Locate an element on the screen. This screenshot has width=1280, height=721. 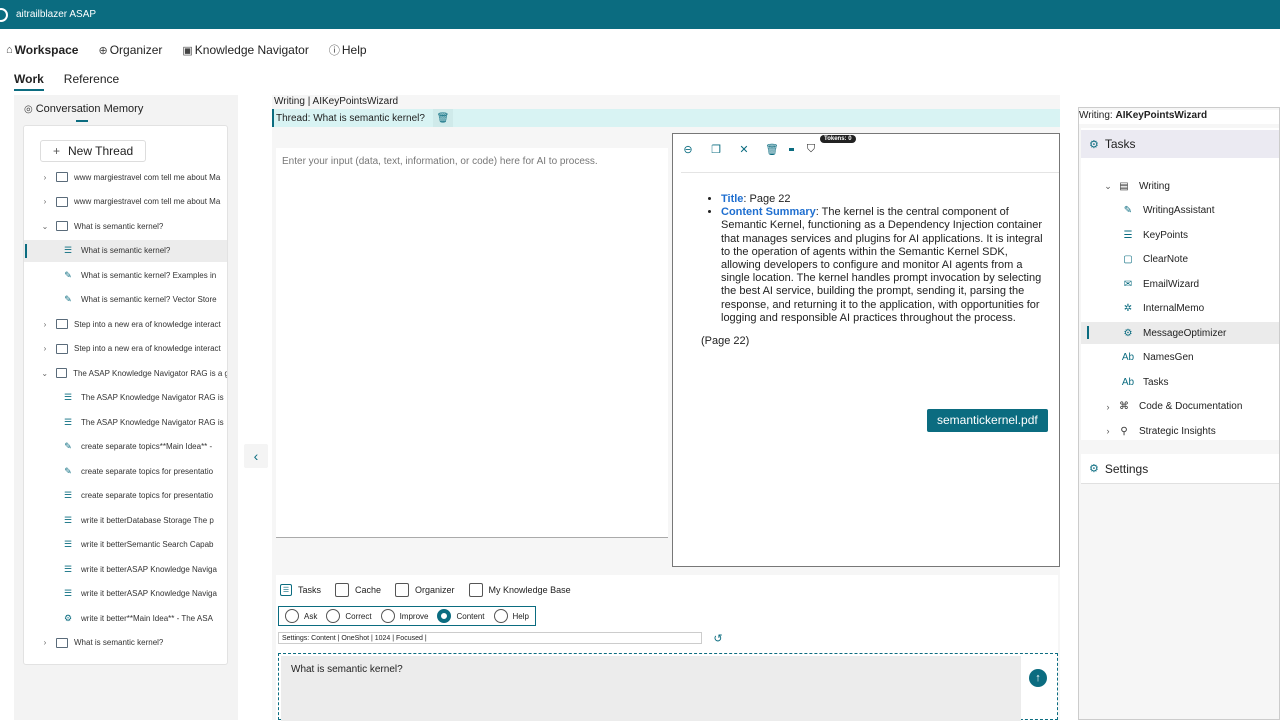
thread-row: ⌄ What is semantic kernel? is located at coordinates (125, 226).